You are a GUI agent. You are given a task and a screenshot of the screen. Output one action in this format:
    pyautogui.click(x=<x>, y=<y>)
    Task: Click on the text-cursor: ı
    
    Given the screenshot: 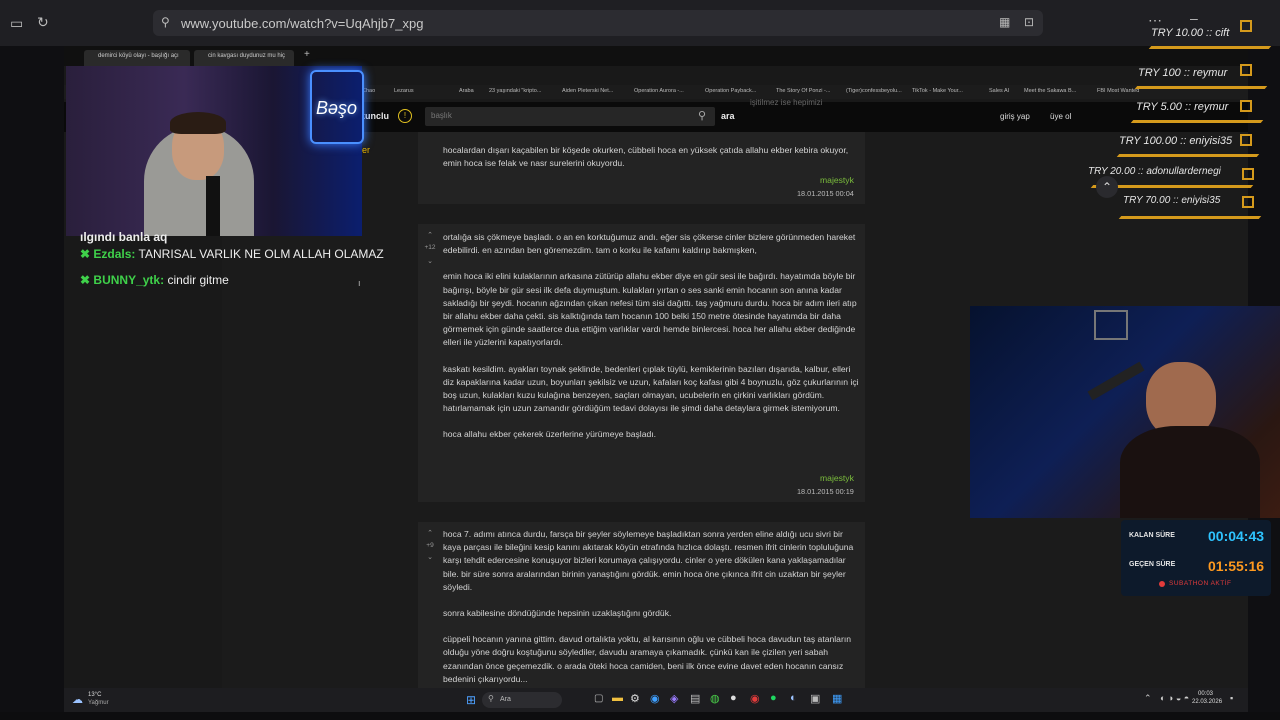 What is the action you would take?
    pyautogui.click(x=359, y=283)
    